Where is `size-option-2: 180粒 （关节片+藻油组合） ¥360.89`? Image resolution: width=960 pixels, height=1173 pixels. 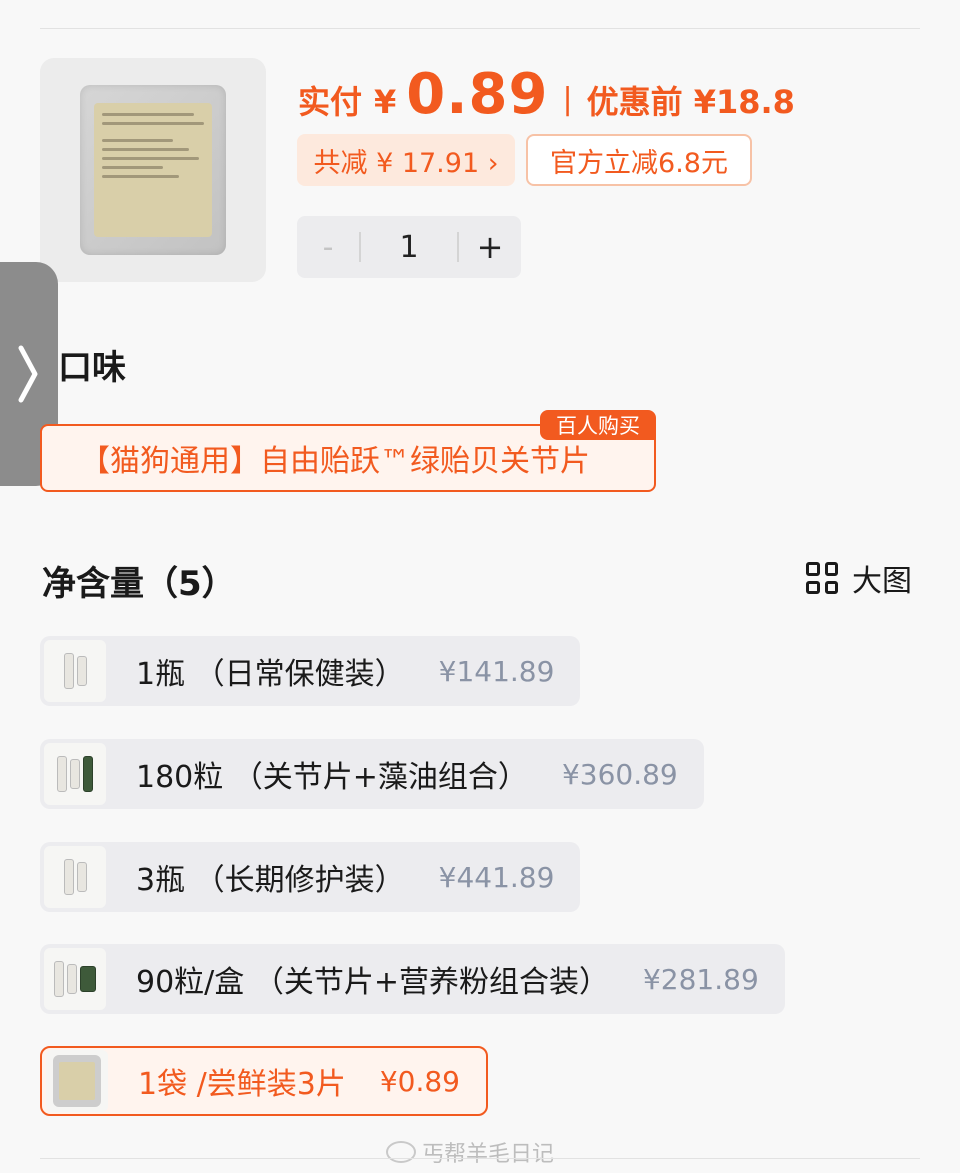 size-option-2: 180粒 （关节片+藻油组合） ¥360.89 is located at coordinates (372, 774).